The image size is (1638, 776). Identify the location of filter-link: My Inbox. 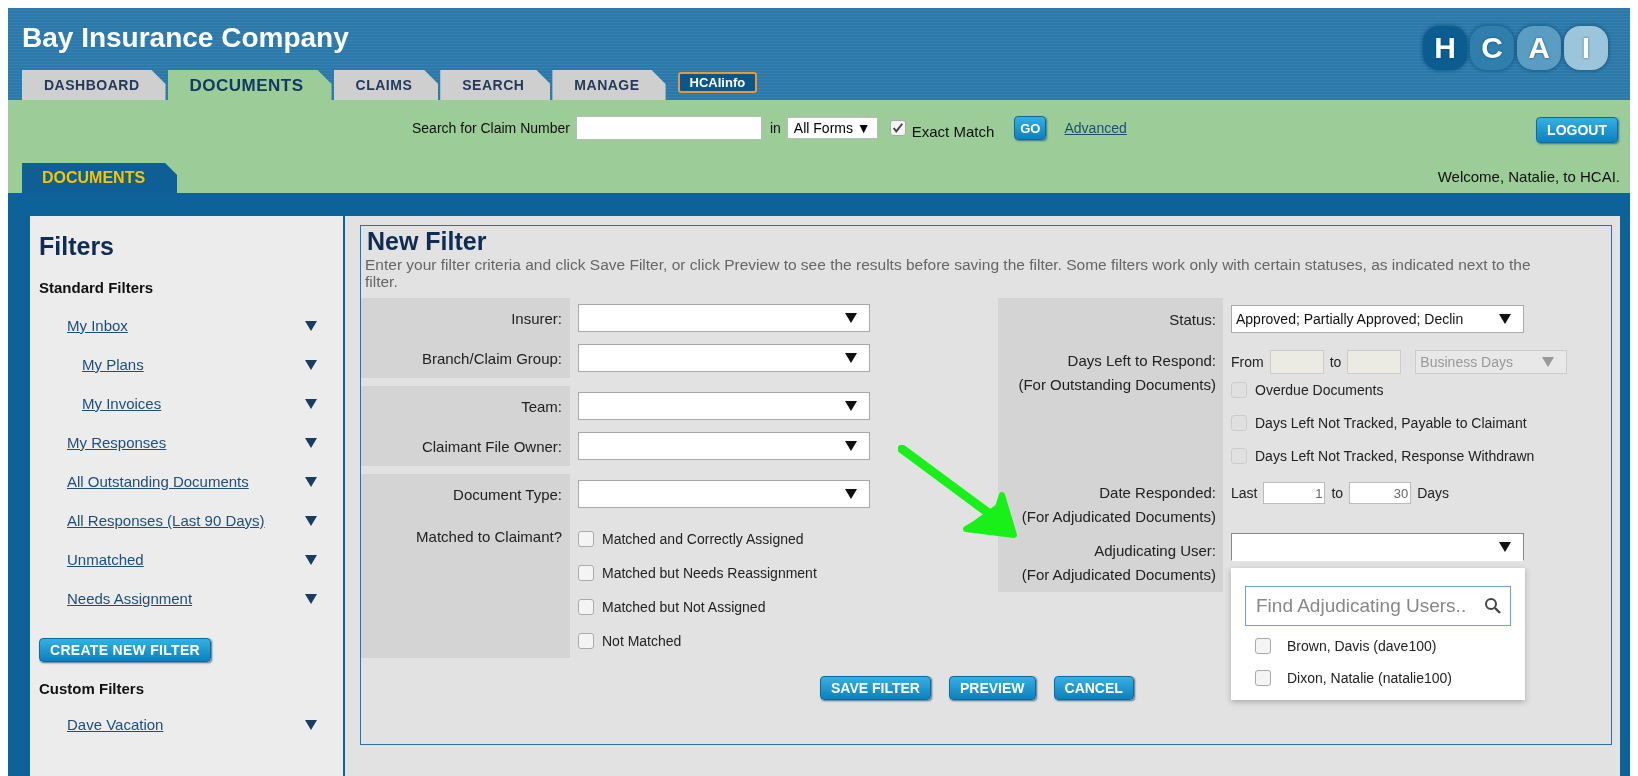
(97, 325).